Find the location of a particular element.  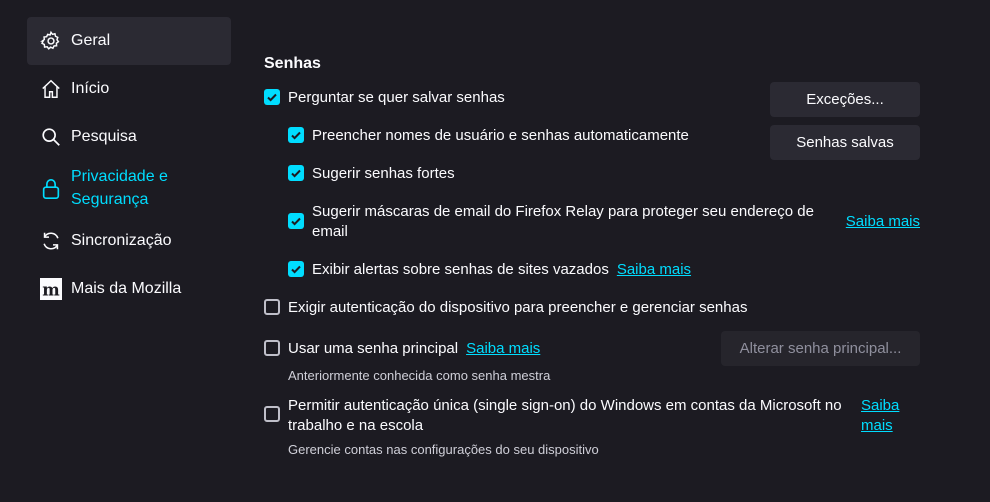

ask-save-row: Perguntar se quer salvar senhas is located at coordinates (384, 98).